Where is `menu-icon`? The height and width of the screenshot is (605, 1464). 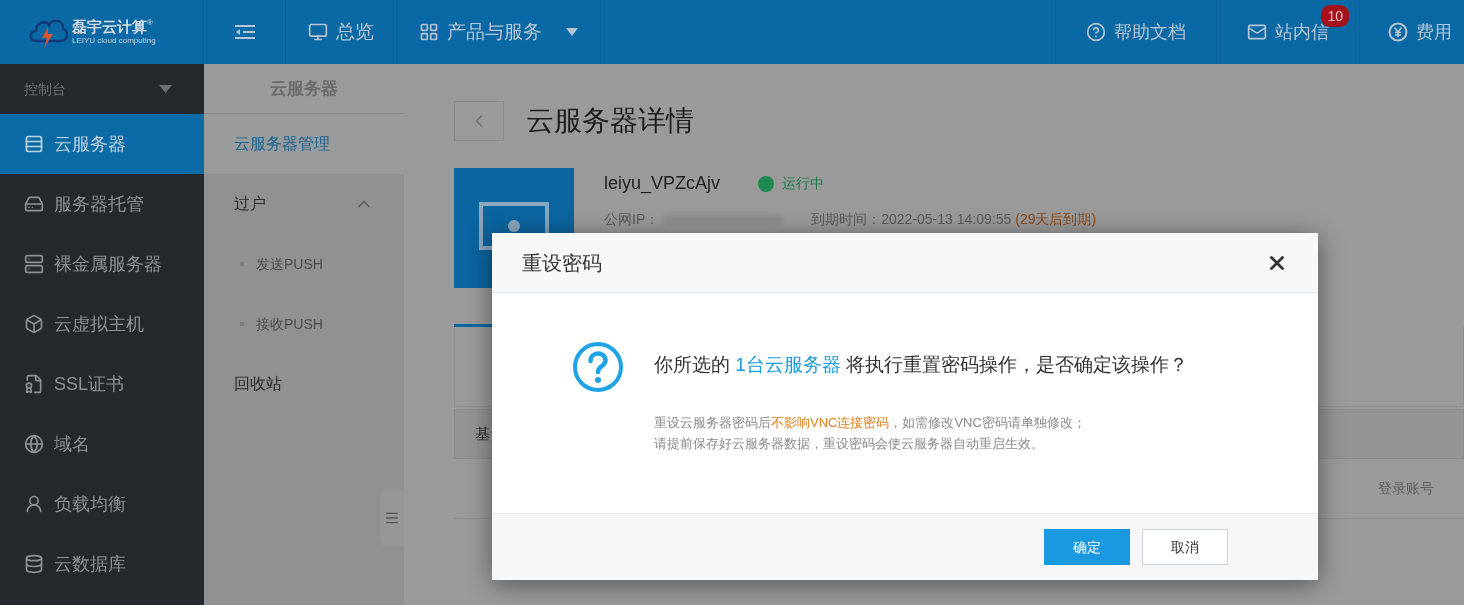
menu-icon is located at coordinates (392, 518).